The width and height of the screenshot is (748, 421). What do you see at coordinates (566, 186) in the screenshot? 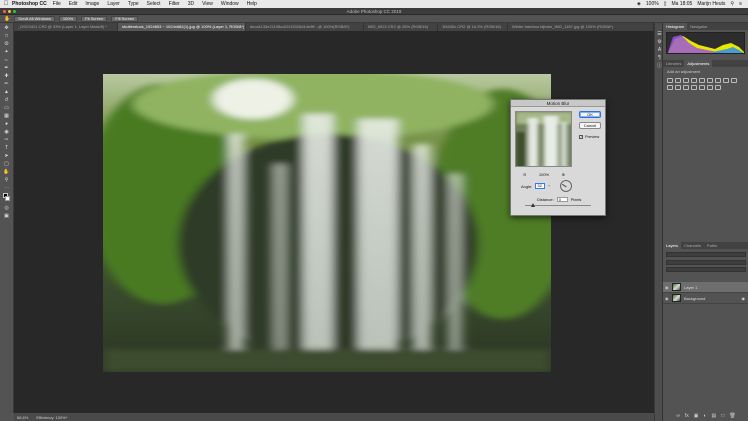
I see `angle-dial` at bounding box center [566, 186].